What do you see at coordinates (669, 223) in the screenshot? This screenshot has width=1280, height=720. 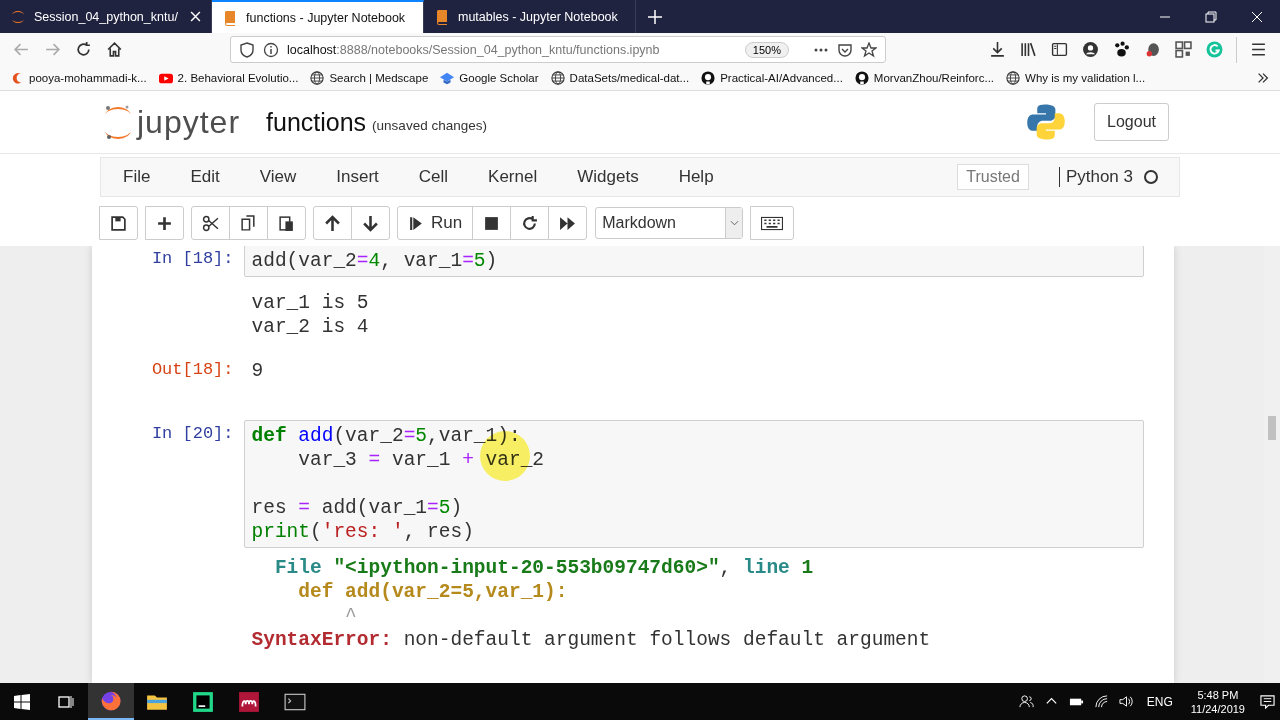 I see `cell-type-dropdown: Markdown` at bounding box center [669, 223].